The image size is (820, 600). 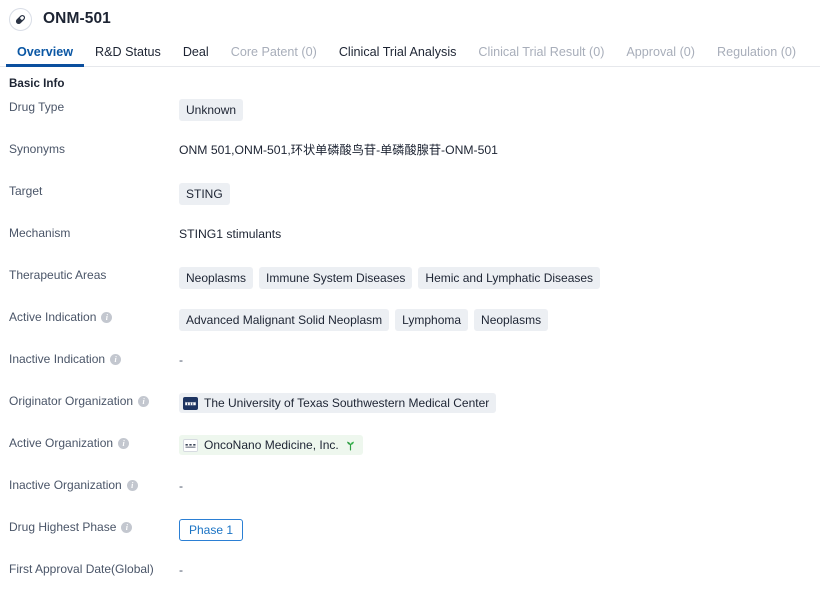 What do you see at coordinates (336, 278) in the screenshot?
I see `chip-therapeutic-area: Immune System Diseases` at bounding box center [336, 278].